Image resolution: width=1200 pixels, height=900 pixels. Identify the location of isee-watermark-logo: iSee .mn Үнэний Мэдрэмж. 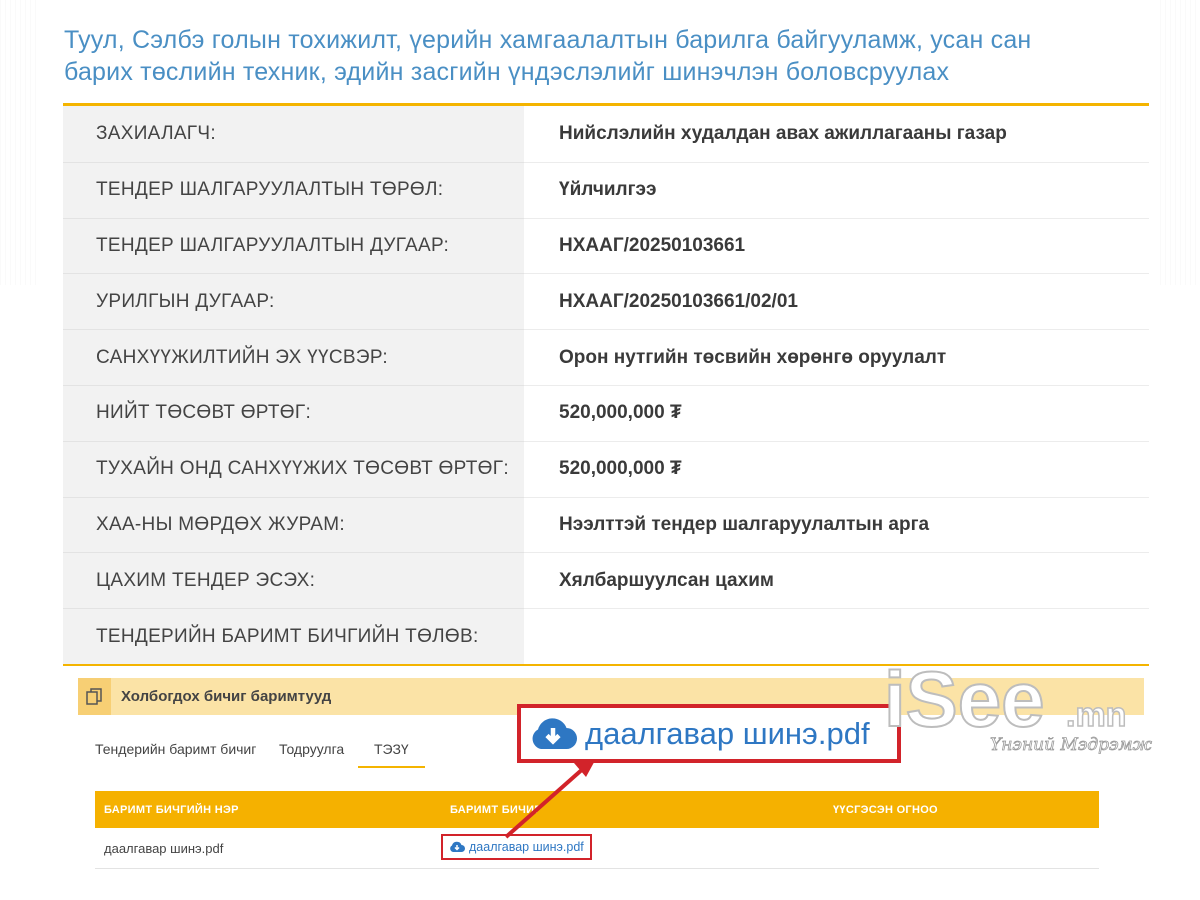
(1018, 704).